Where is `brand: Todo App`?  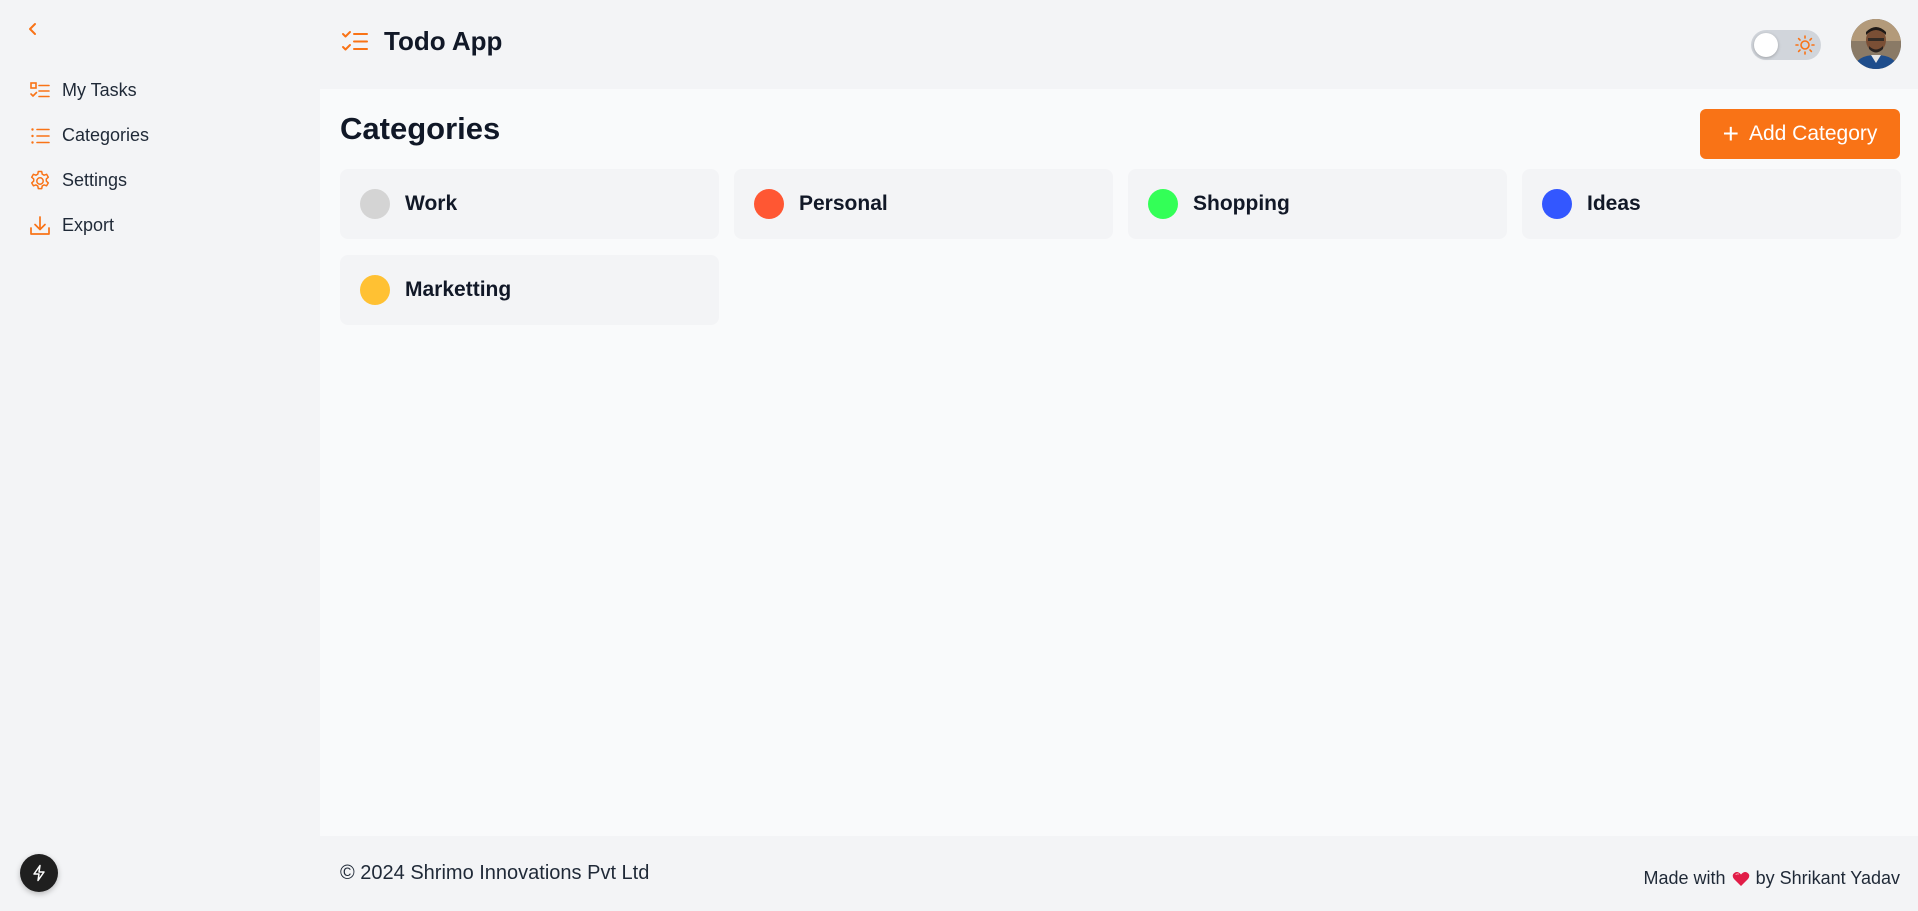 brand: Todo App is located at coordinates (421, 41).